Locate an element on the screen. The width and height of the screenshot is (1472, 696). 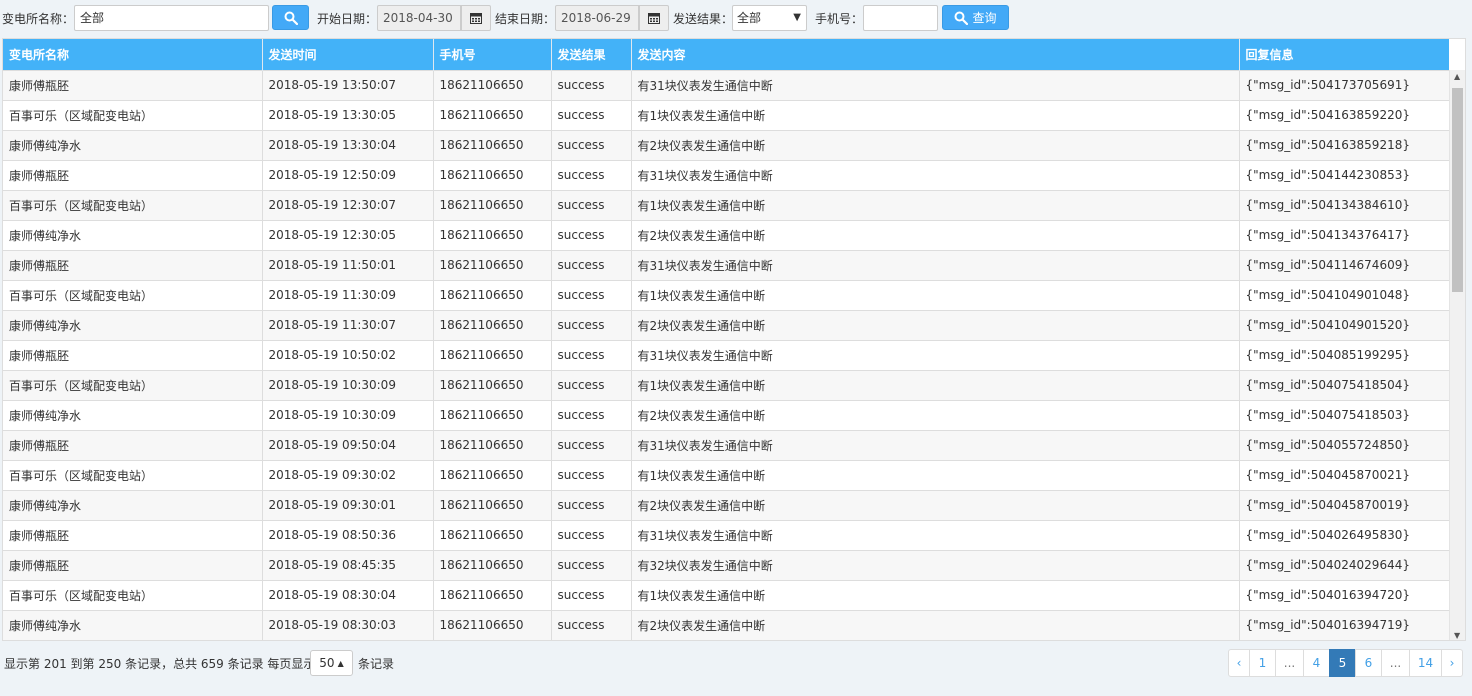
station-label: 变电所名称： is located at coordinates (38, 19).